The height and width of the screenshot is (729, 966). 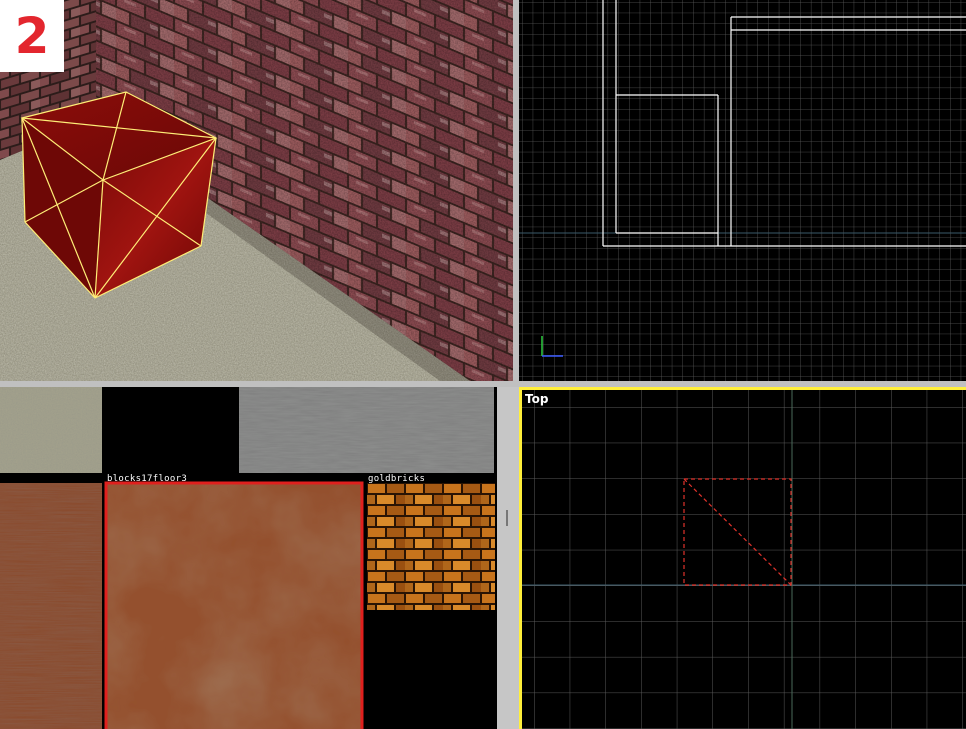 What do you see at coordinates (147, 479) in the screenshot?
I see `texture-label-blocks17floor3: blocks17floor3` at bounding box center [147, 479].